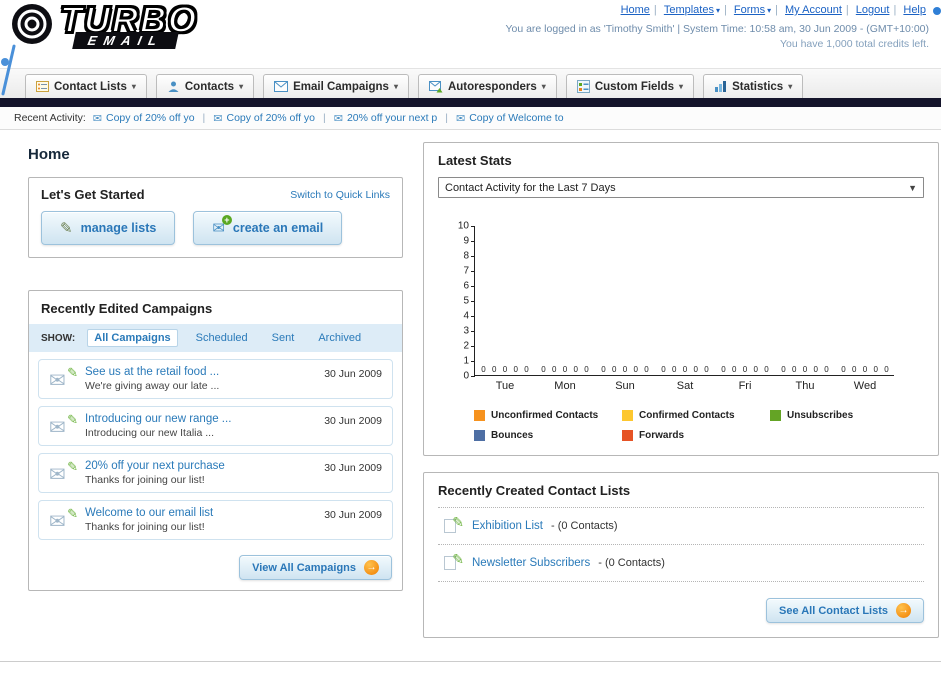 This screenshot has width=941, height=683. I want to click on campaign-title-link: Welcome to our email list, so click(200, 513).